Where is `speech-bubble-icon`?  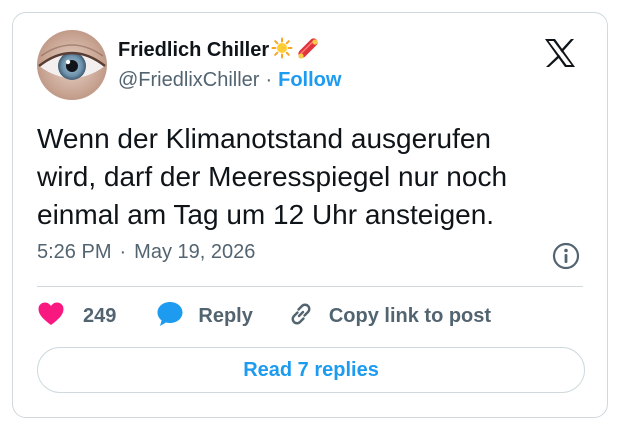
speech-bubble-icon is located at coordinates (170, 316).